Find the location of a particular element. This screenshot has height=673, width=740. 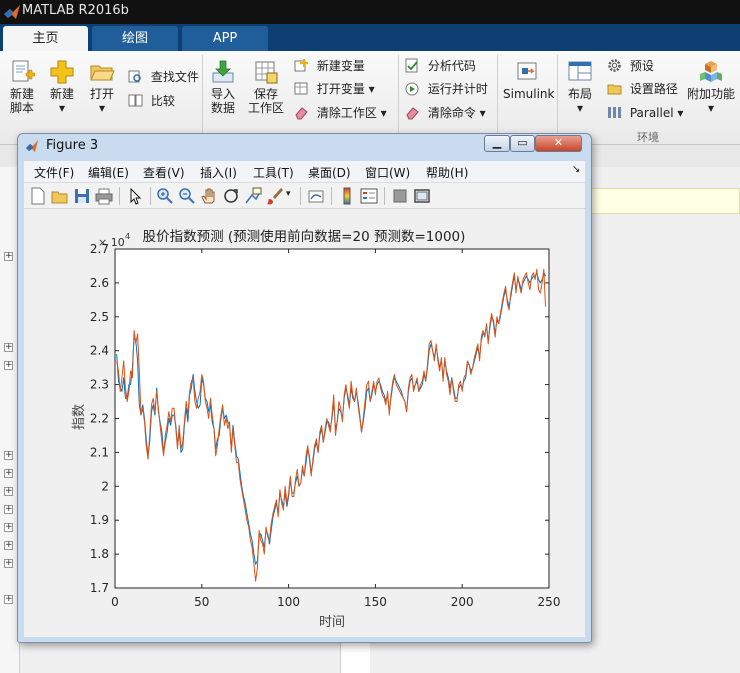

y-tick-label: 2.4 is located at coordinates (99, 351).